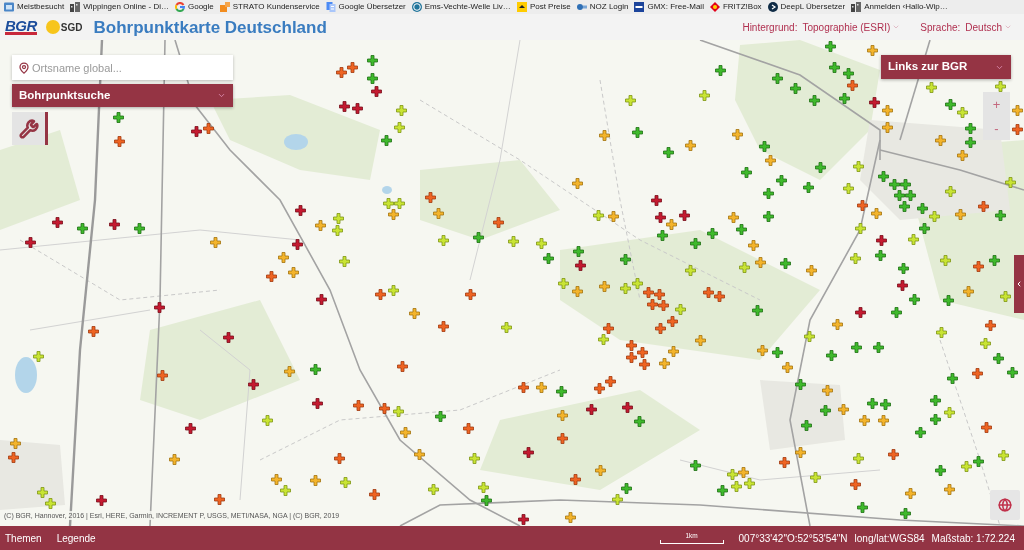 This screenshot has height=550, width=1024. I want to click on status-tab: Themen, so click(23, 538).